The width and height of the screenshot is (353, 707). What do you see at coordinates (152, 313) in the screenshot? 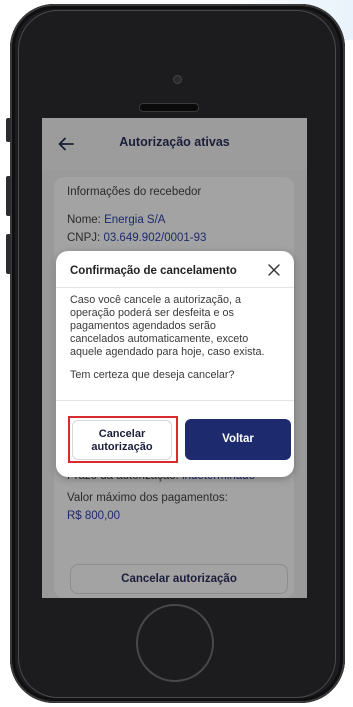
I see `dialog-message-line: operação poderá ser desfeita e os` at bounding box center [152, 313].